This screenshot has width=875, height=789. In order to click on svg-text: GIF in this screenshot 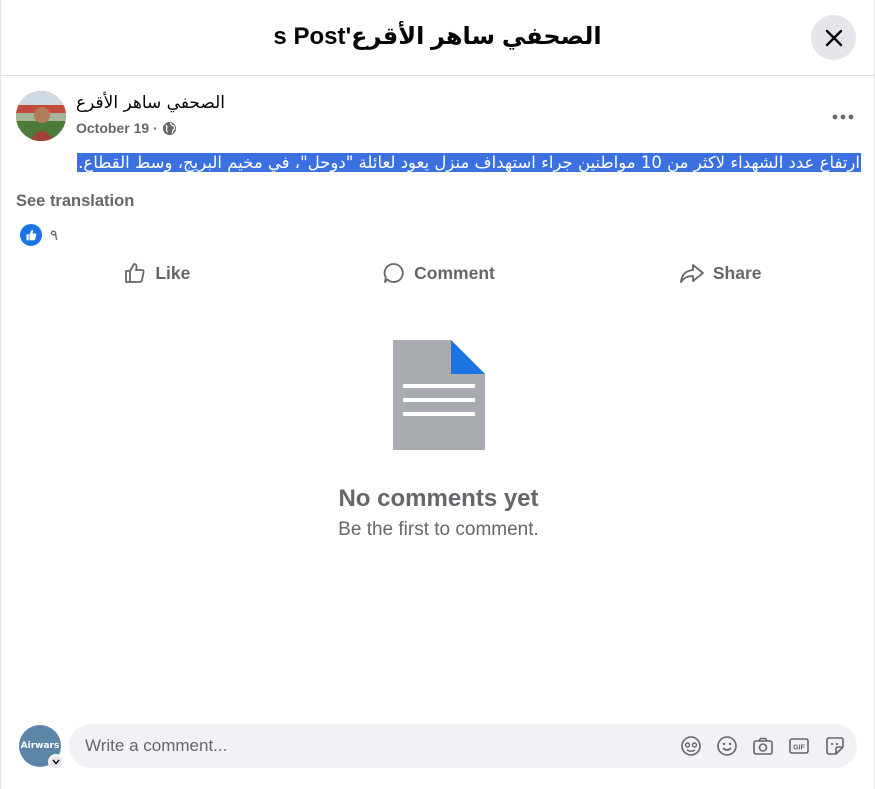, I will do `click(799, 748)`.